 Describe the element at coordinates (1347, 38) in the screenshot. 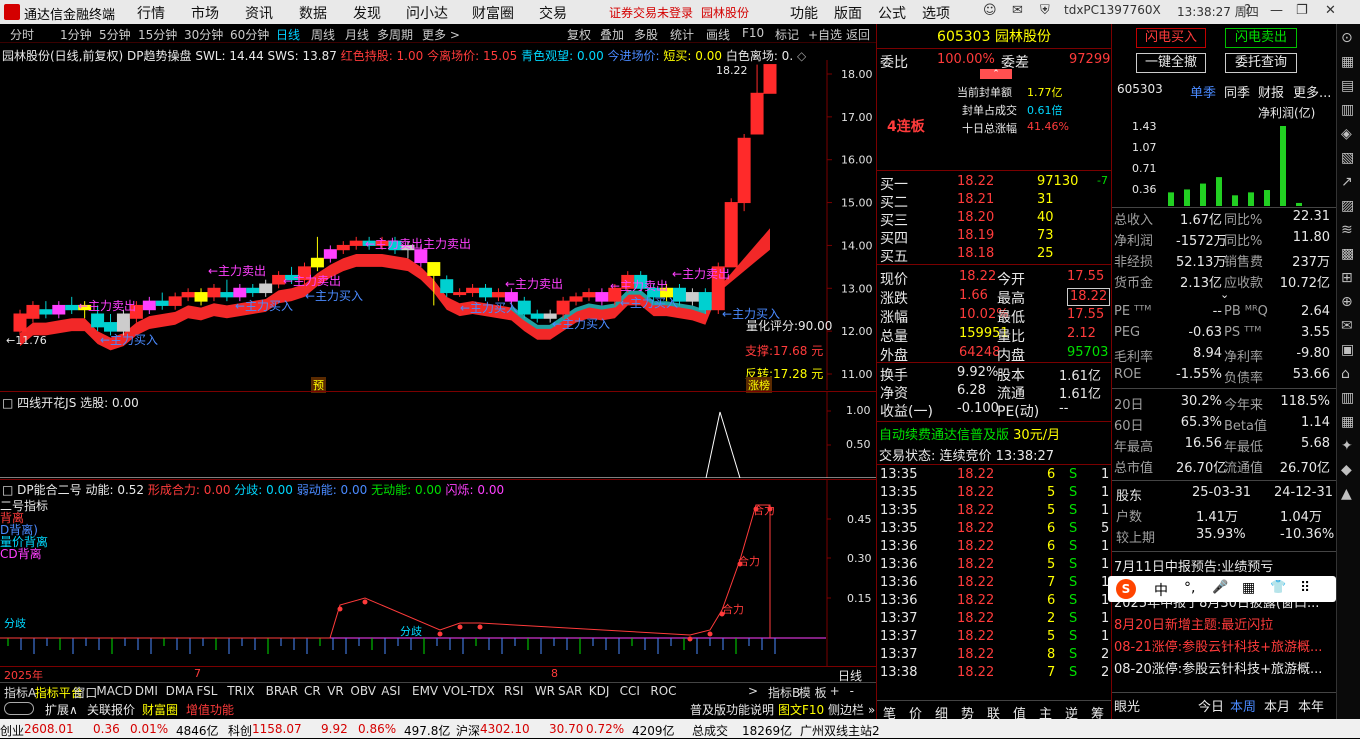

I see `target-icon: ⊙` at that location.